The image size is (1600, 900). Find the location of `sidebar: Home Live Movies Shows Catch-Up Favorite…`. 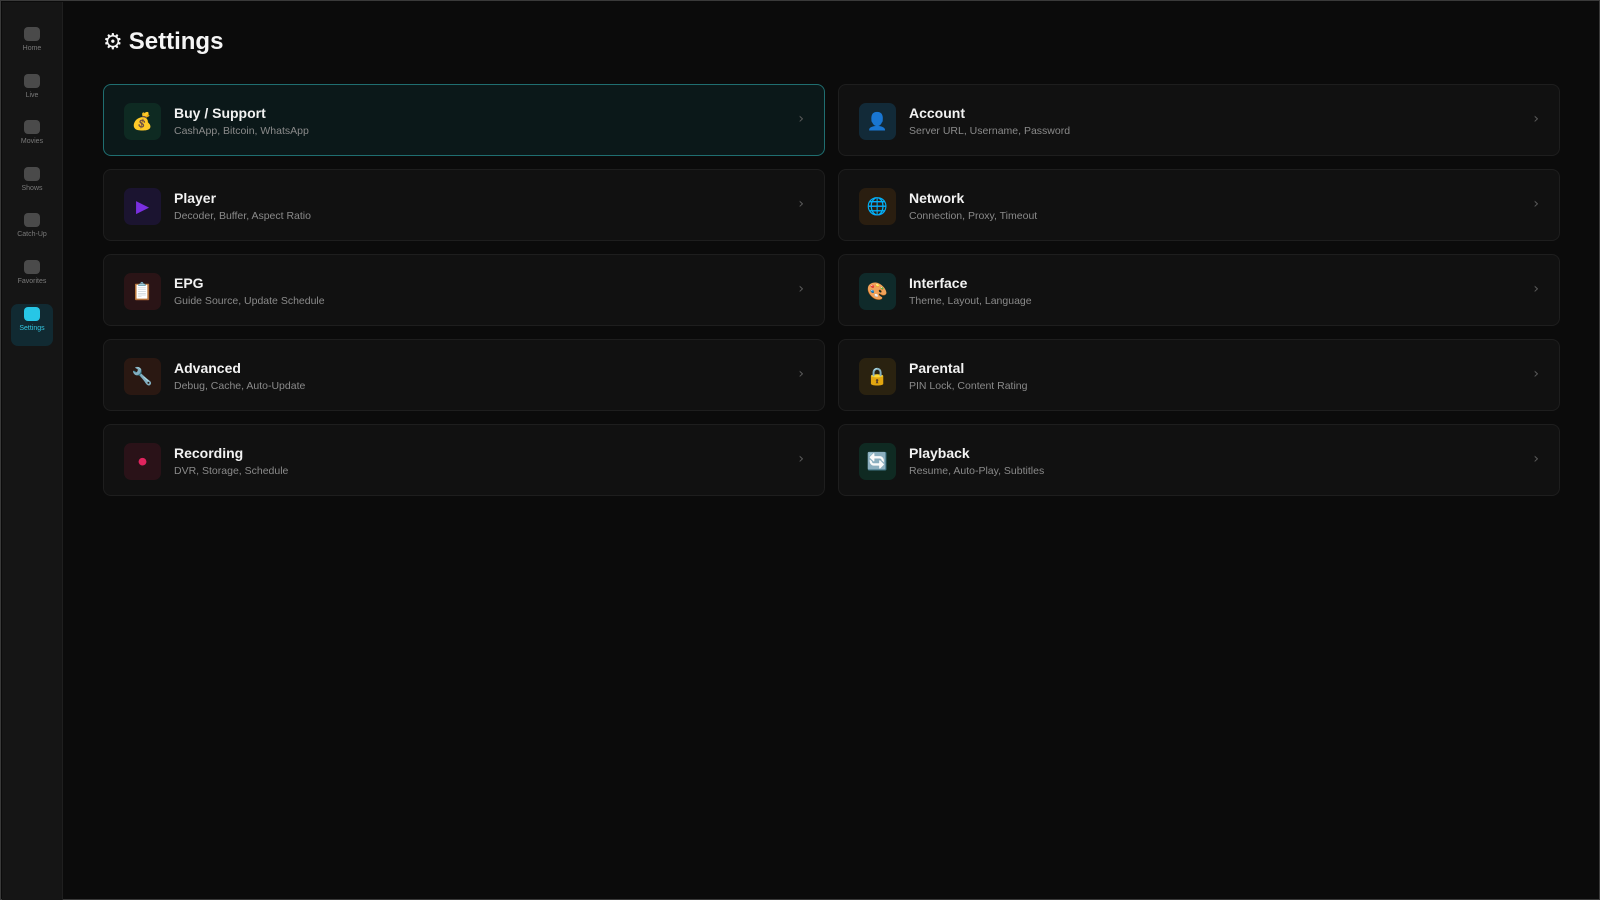

sidebar: Home Live Movies Shows Catch-Up Favorite… is located at coordinates (32, 451).